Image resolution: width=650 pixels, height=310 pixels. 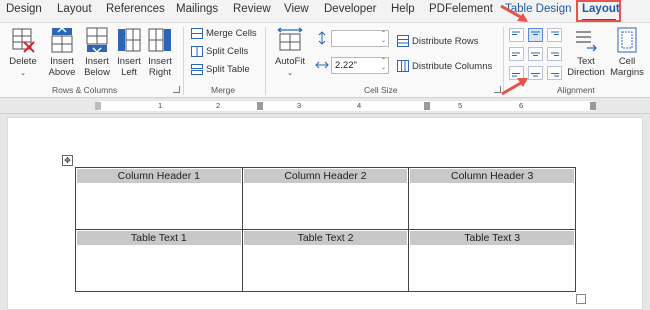 I want to click on column-width-value: 2.22", so click(x=346, y=65).